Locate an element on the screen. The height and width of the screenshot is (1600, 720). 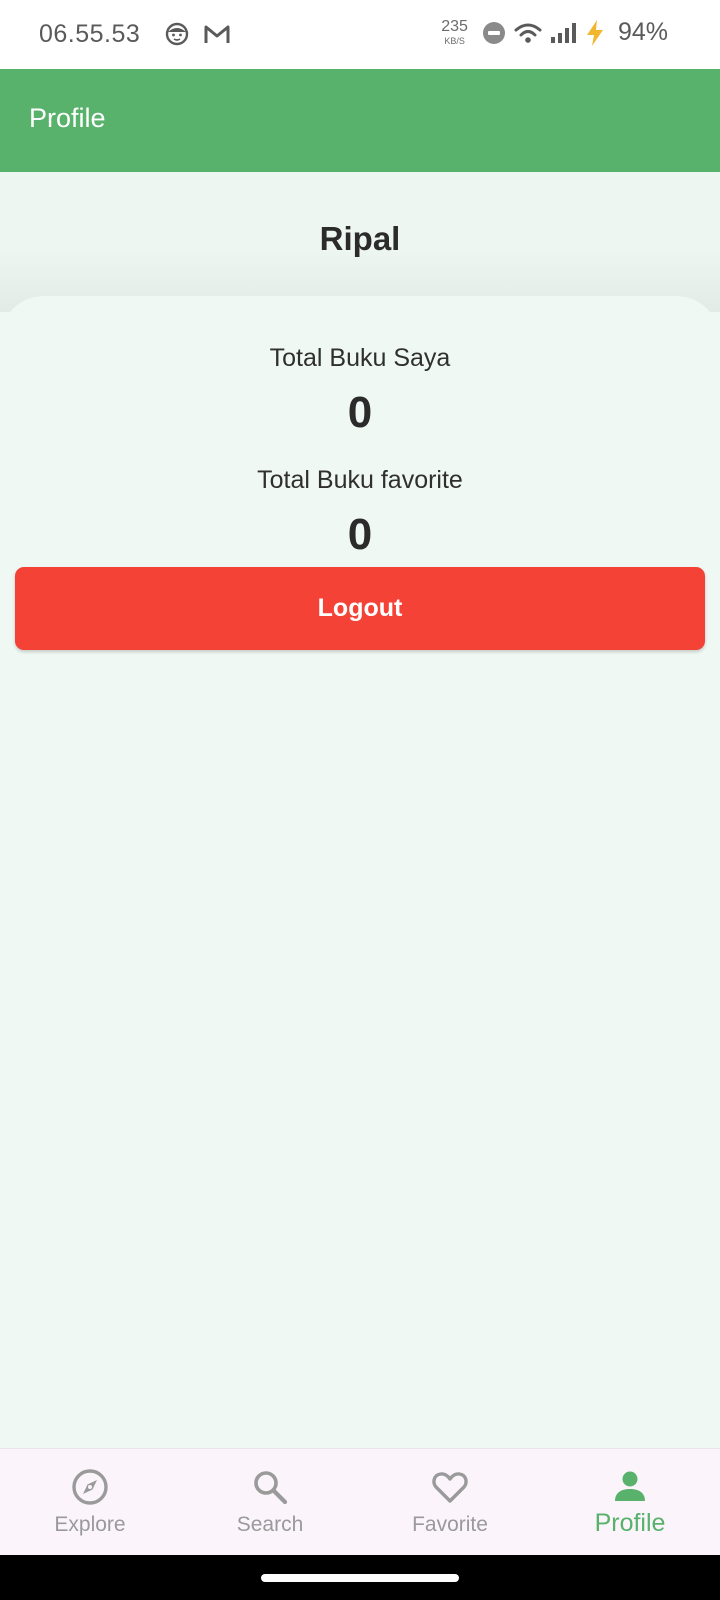
logout-button: Logout is located at coordinates (360, 608).